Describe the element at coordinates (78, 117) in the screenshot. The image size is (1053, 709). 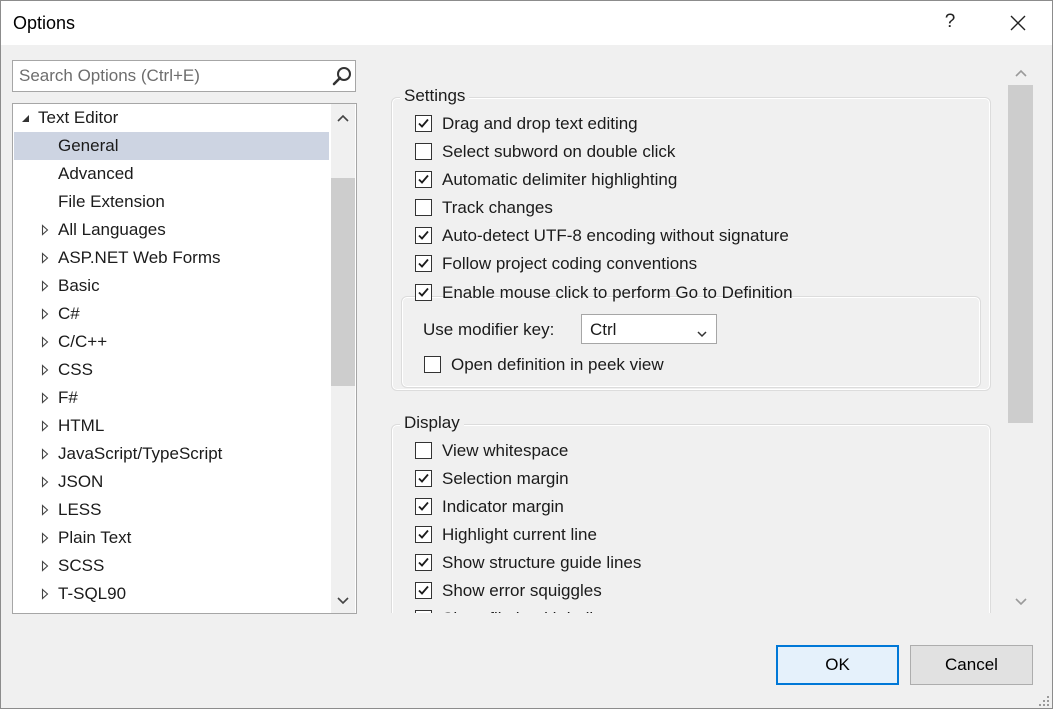
I see `tree-item-label: Text Editor` at that location.